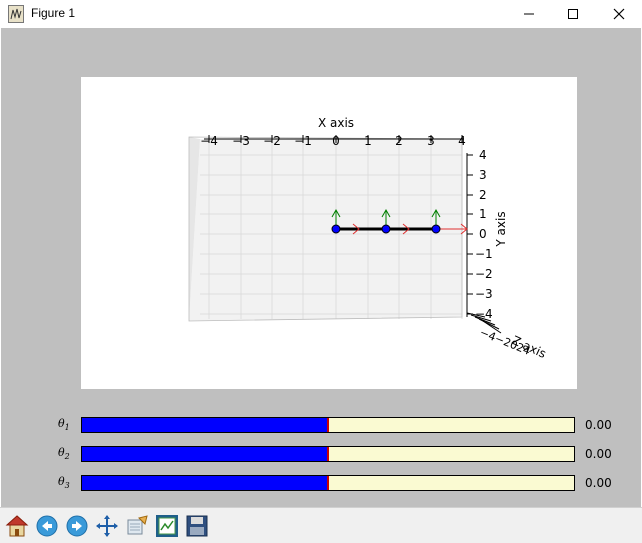 The width and height of the screenshot is (642, 543). What do you see at coordinates (431, 141) in the screenshot?
I see `x-tick-label-7: 3` at bounding box center [431, 141].